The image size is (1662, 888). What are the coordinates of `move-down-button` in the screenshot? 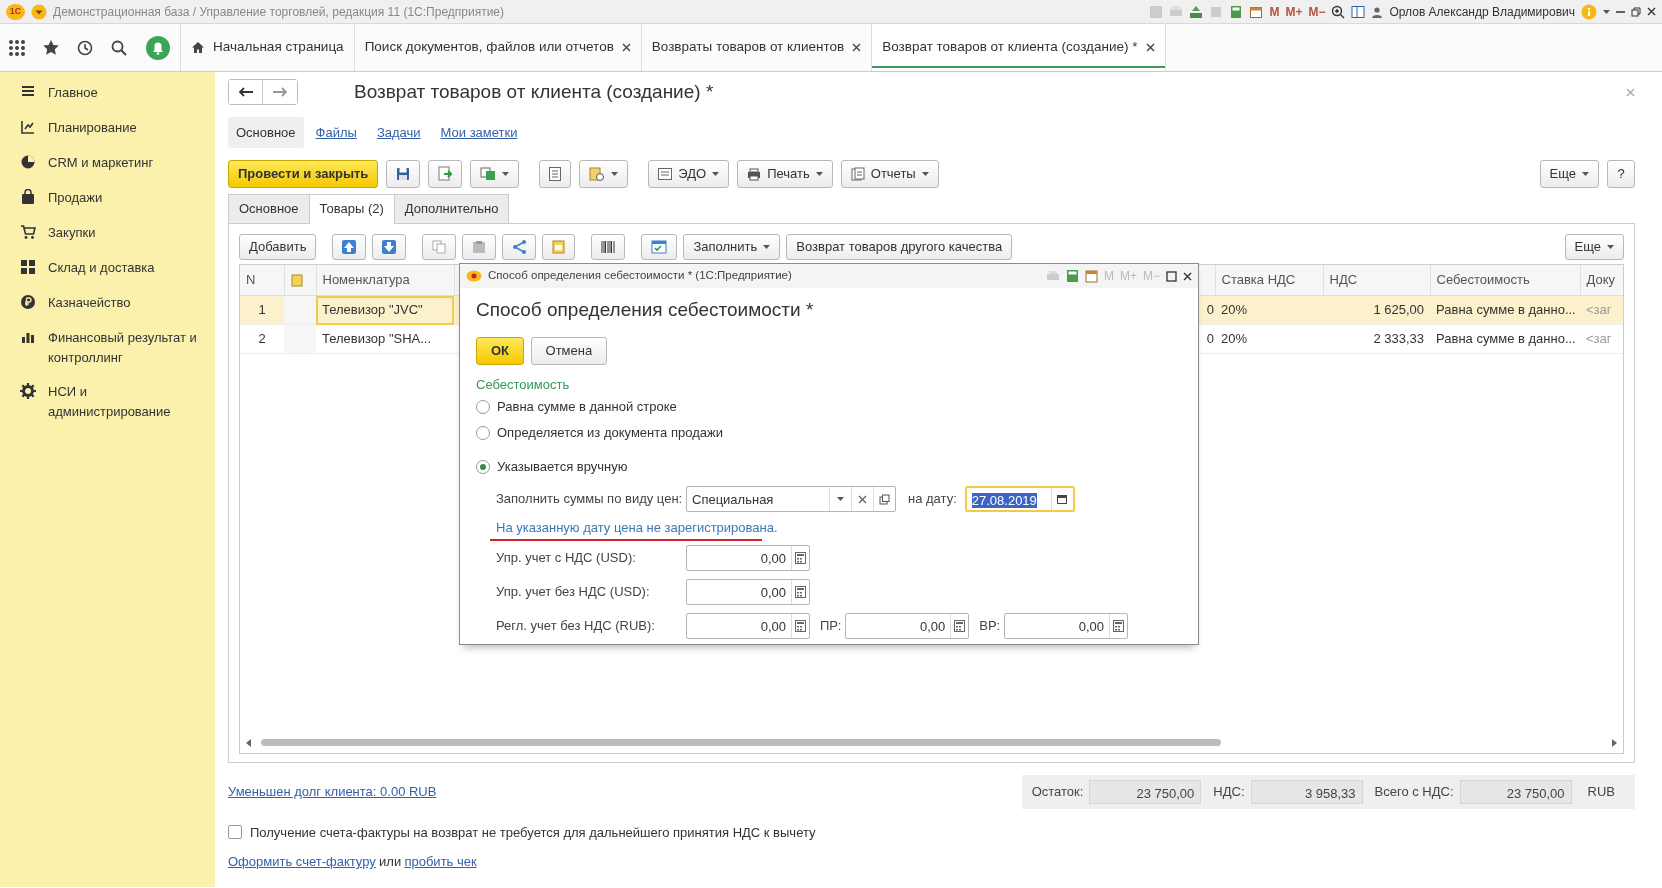 It's located at (389, 246).